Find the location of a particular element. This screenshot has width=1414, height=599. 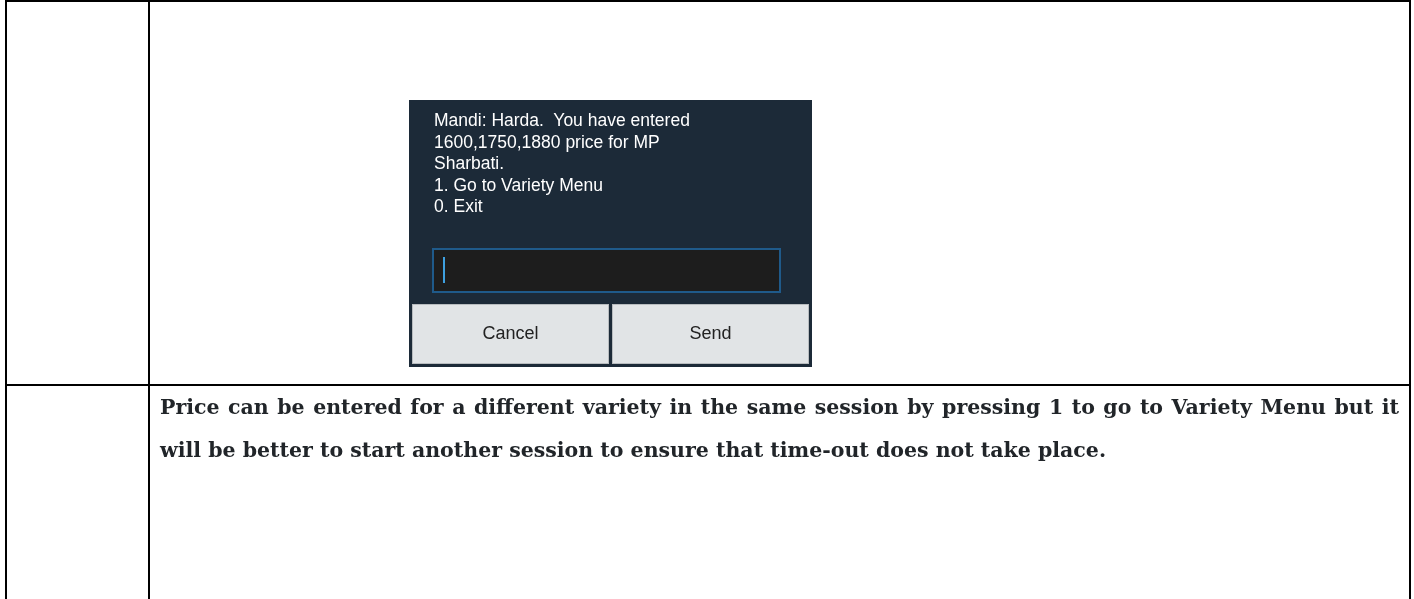

note-paragraph: Price can be entered for a different variety in the same session by pressing 1 to go to Variety Menu but it will be better to start another session to ensure that time-out does not take place. is located at coordinates (779, 429).